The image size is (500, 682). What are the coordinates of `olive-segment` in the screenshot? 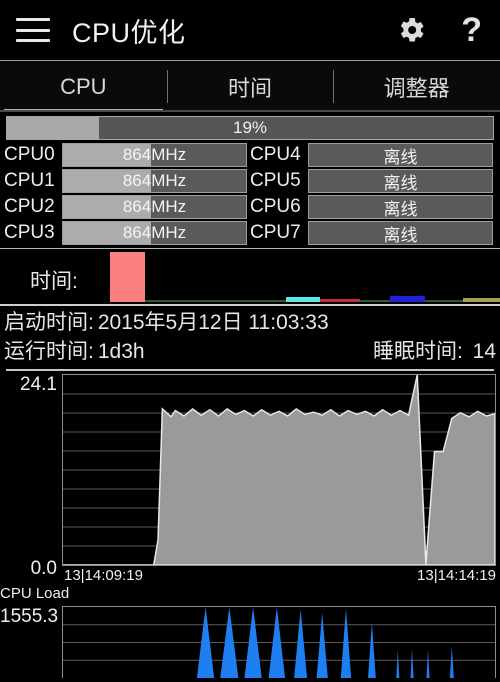 It's located at (481, 300).